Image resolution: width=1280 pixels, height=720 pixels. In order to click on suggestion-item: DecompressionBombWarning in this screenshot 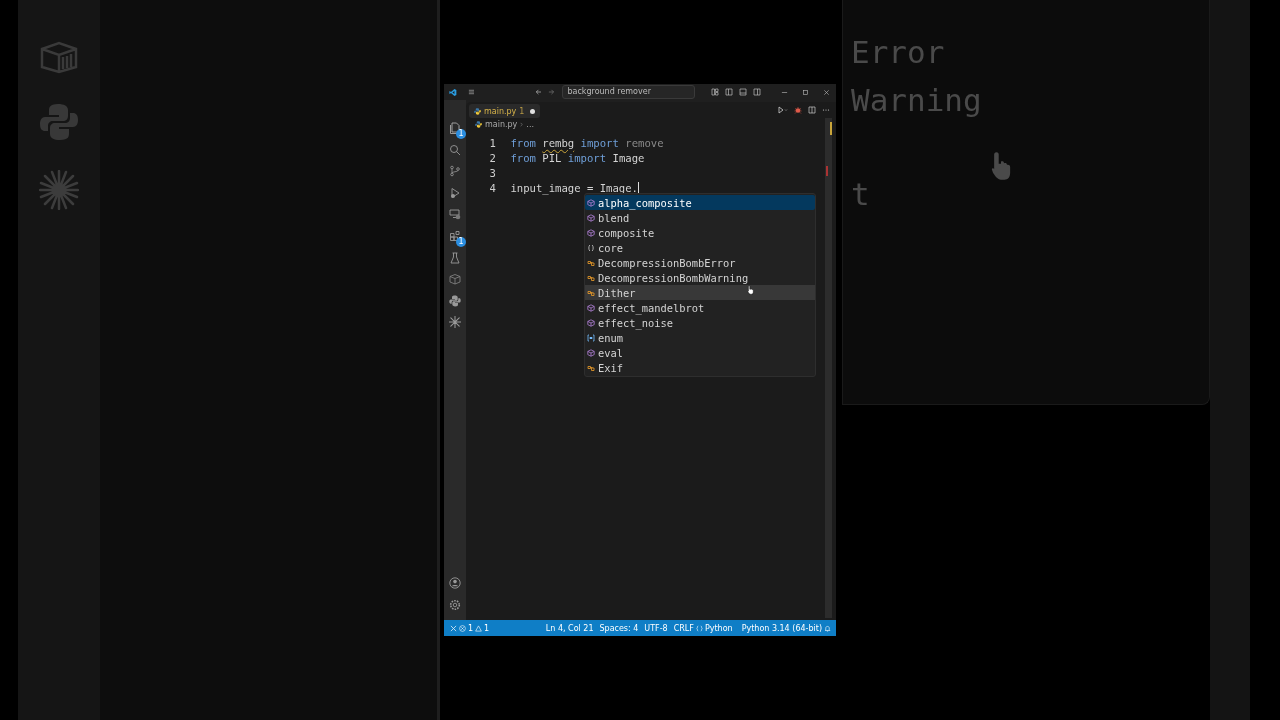, I will do `click(700, 277)`.